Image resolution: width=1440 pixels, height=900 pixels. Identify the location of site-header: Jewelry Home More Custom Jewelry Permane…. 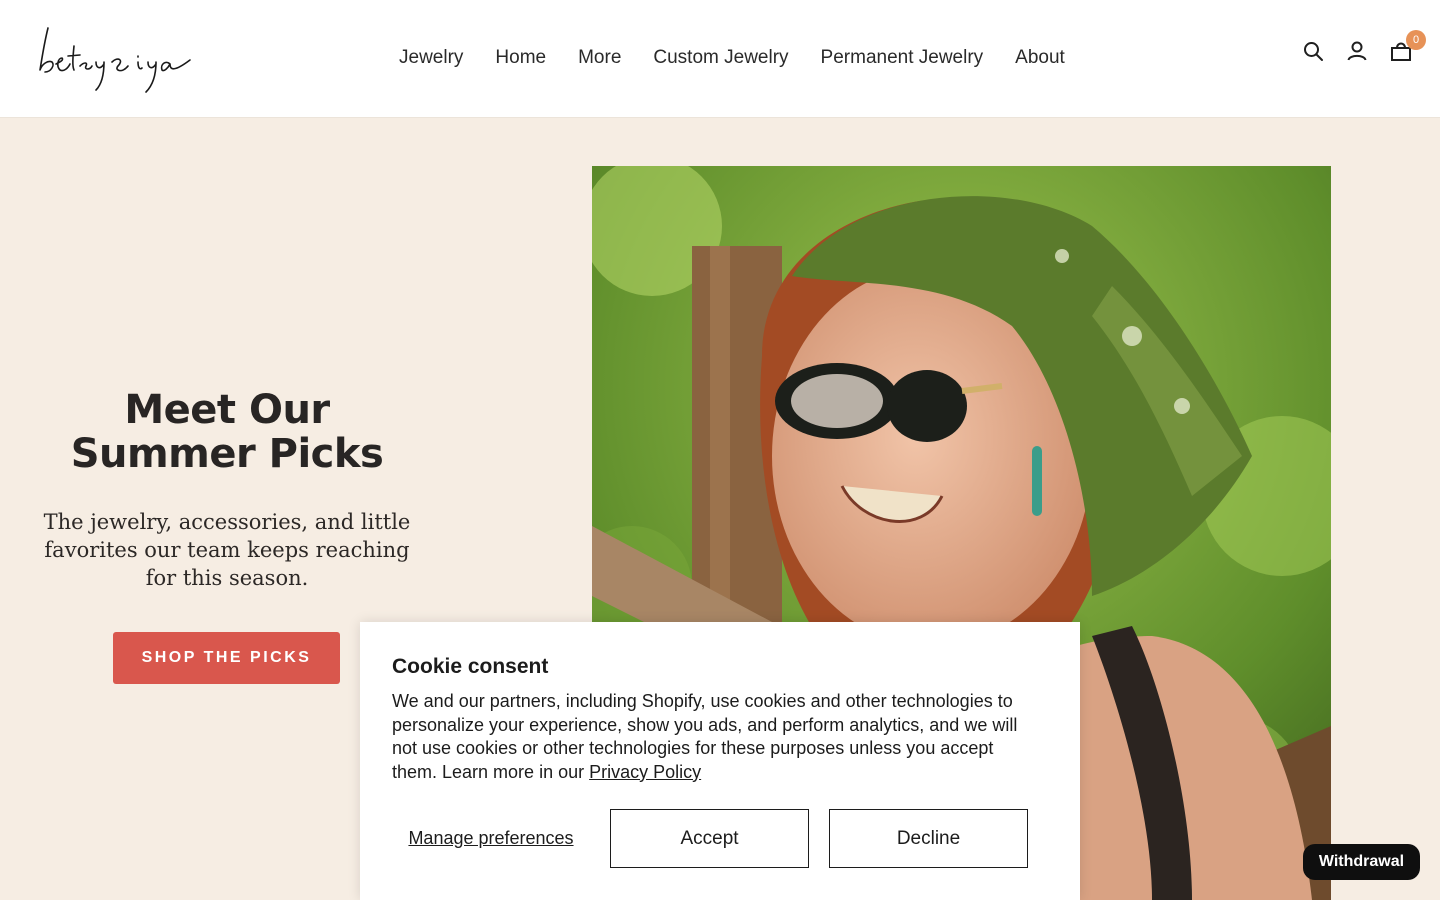
(720, 59).